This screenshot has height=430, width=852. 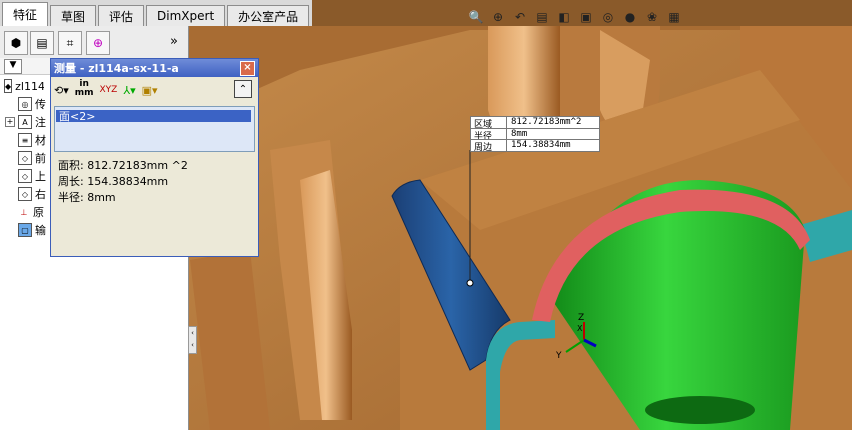 What do you see at coordinates (24, 86) in the screenshot?
I see `tree-item-part: ◆ zl114` at bounding box center [24, 86].